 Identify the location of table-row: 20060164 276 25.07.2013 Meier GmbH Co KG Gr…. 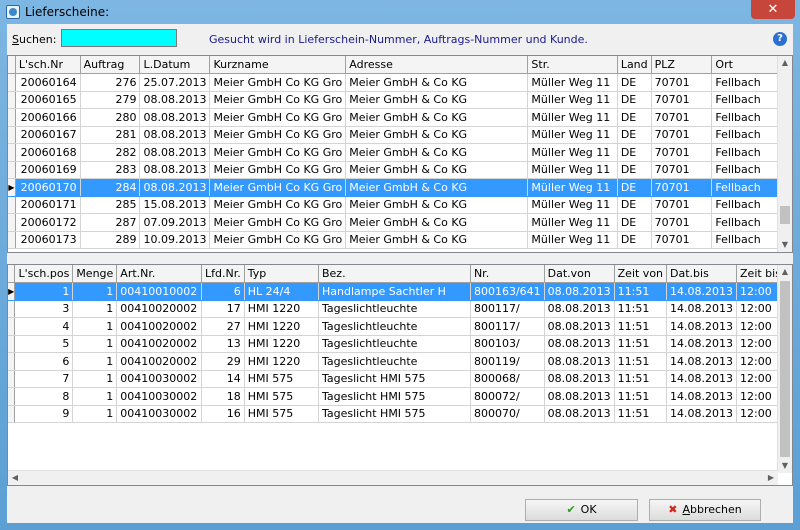
(400, 82).